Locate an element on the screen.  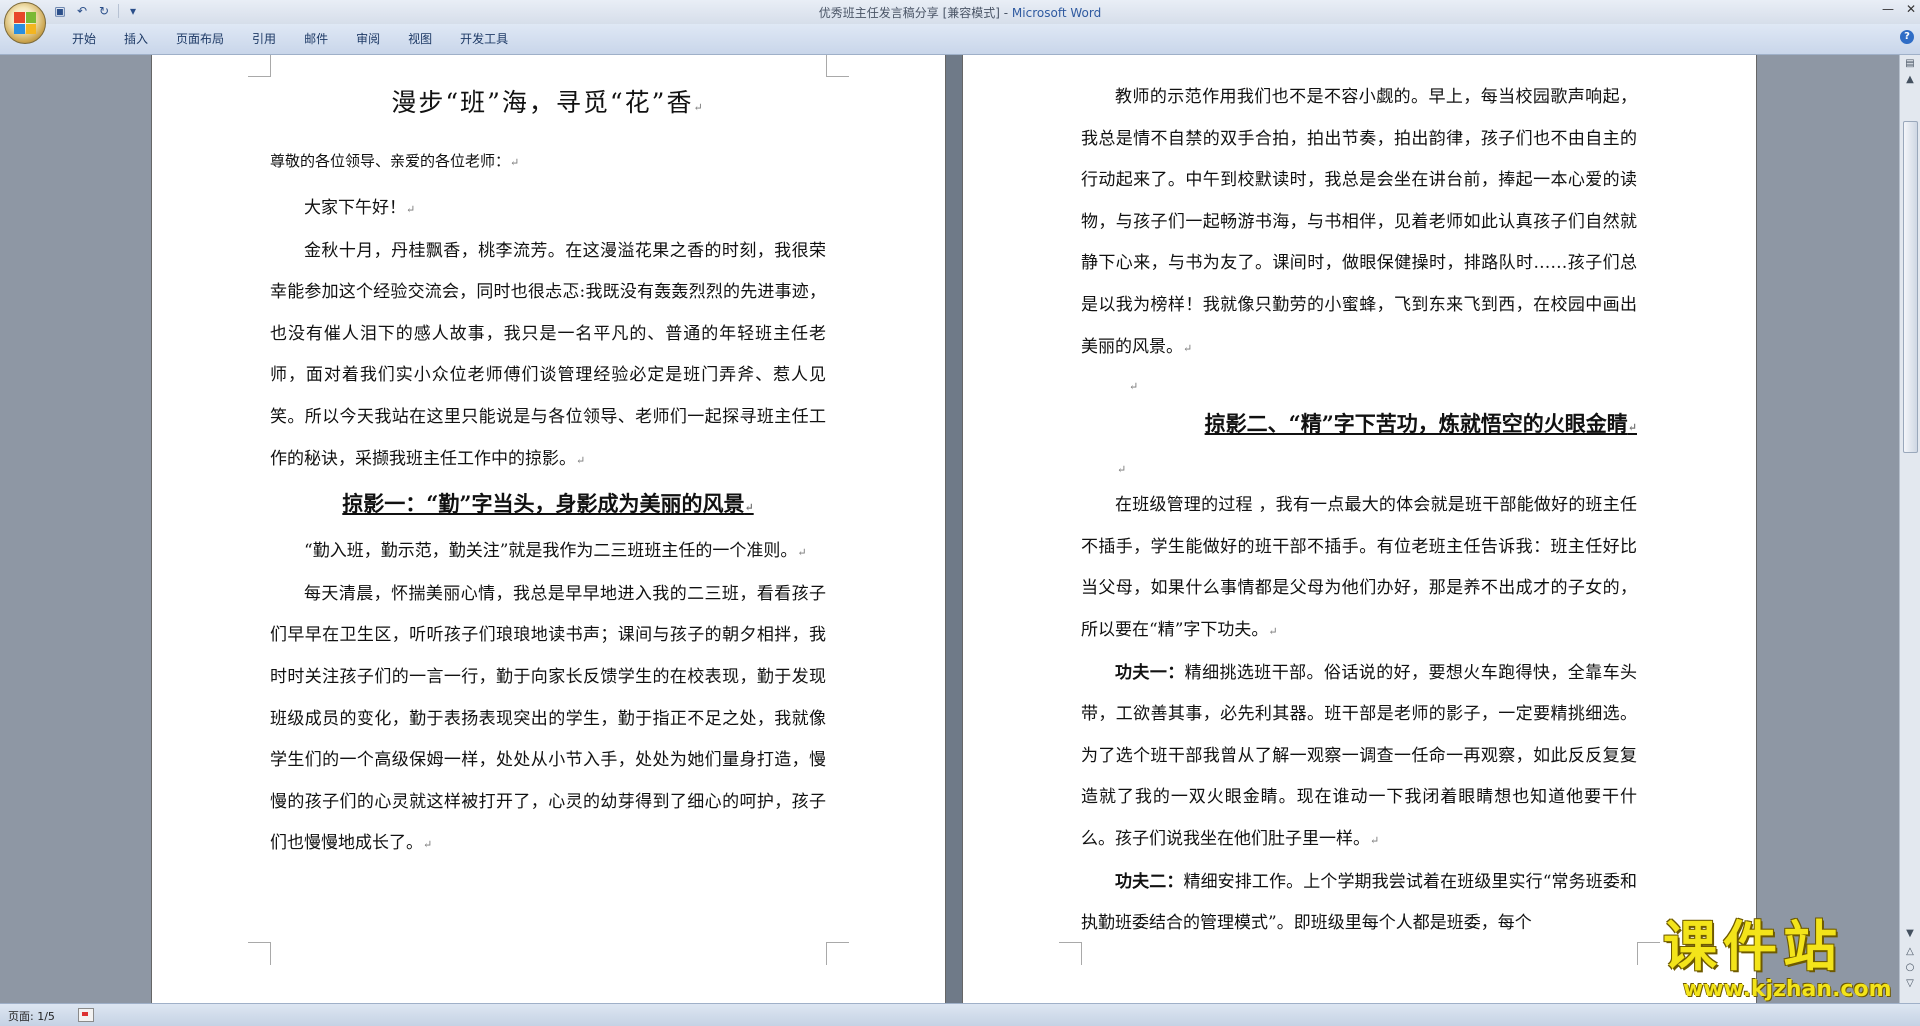
kungfu-2-label: 功夫二： is located at coordinates (1149, 881).